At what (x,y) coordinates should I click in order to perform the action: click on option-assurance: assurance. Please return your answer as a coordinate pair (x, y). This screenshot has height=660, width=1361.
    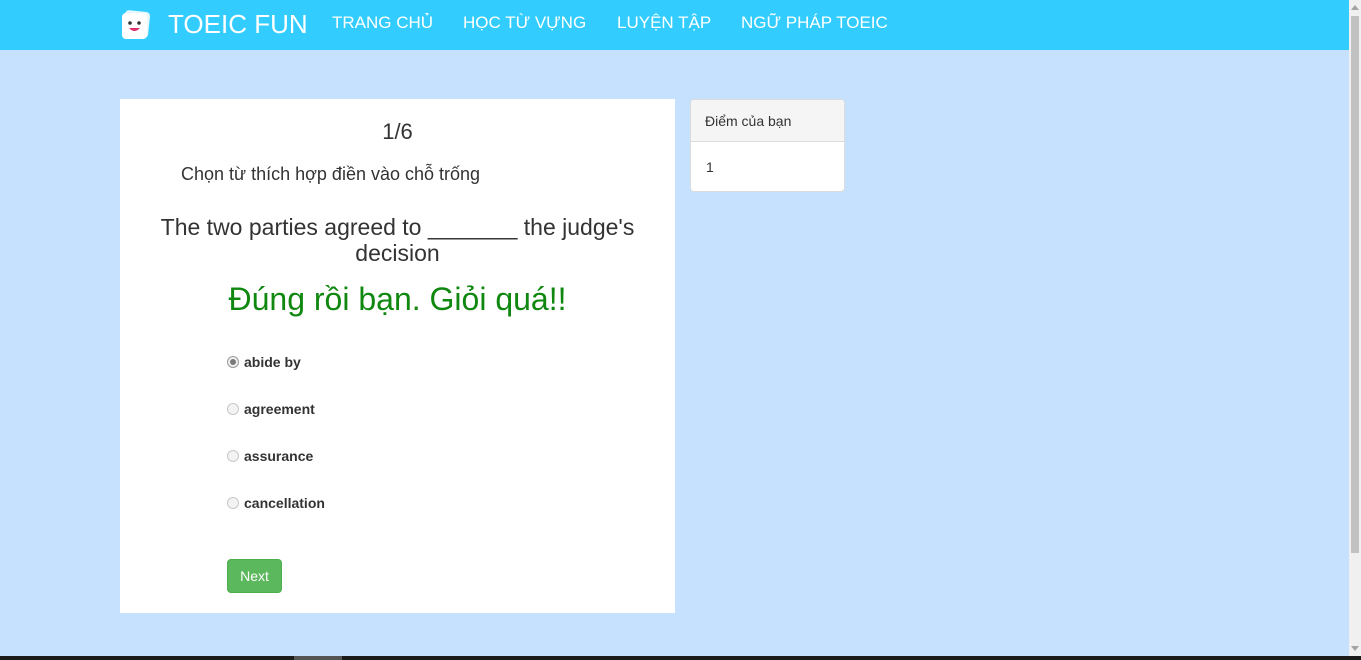
    Looking at the image, I should click on (270, 456).